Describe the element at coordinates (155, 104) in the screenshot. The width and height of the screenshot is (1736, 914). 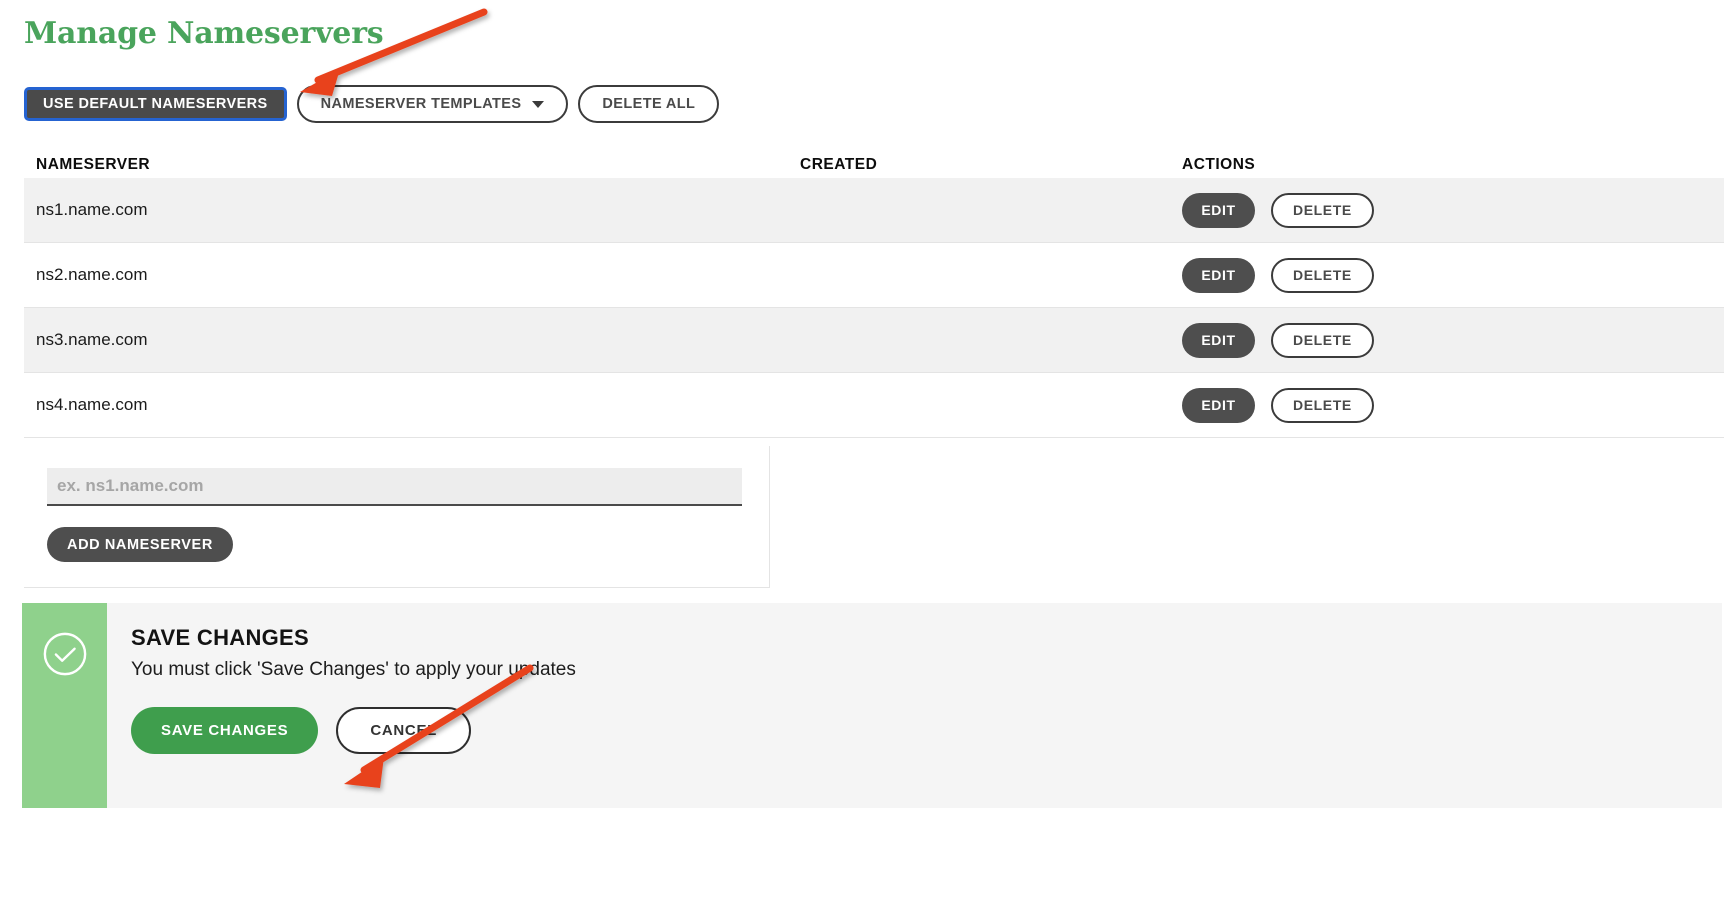
I see `use-default-nameservers-button: USE DEFAULT NAMESERVERS` at that location.